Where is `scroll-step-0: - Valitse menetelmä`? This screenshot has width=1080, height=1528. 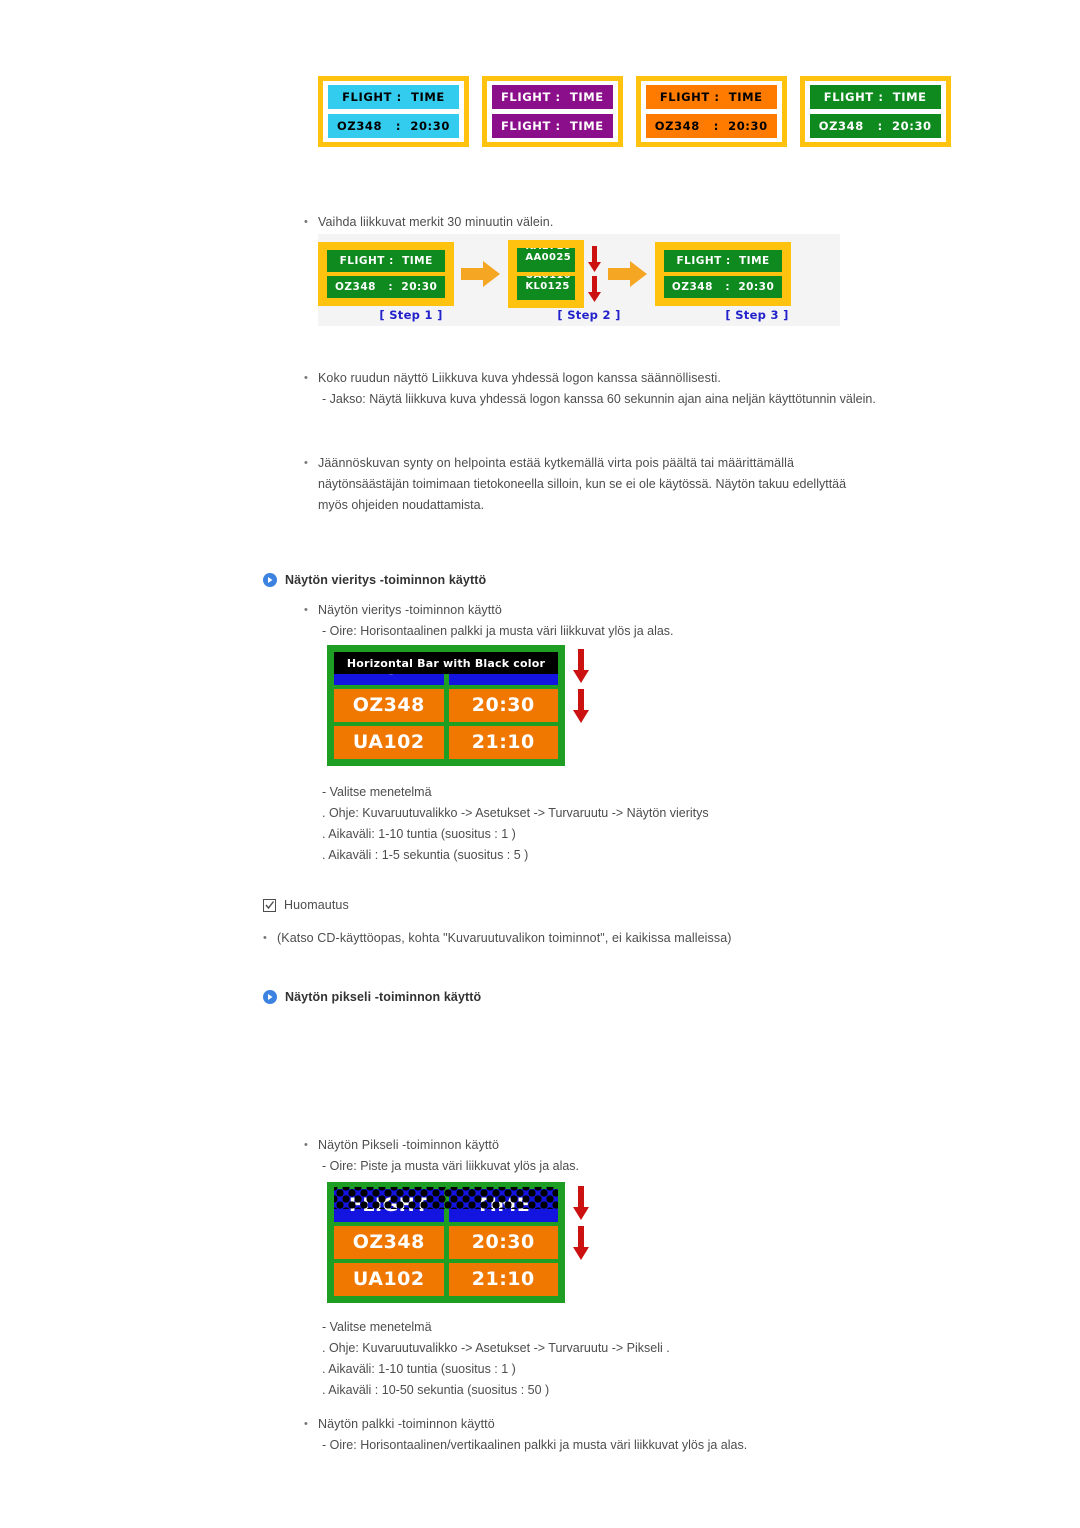 scroll-step-0: - Valitse menetelmä is located at coordinates (377, 792).